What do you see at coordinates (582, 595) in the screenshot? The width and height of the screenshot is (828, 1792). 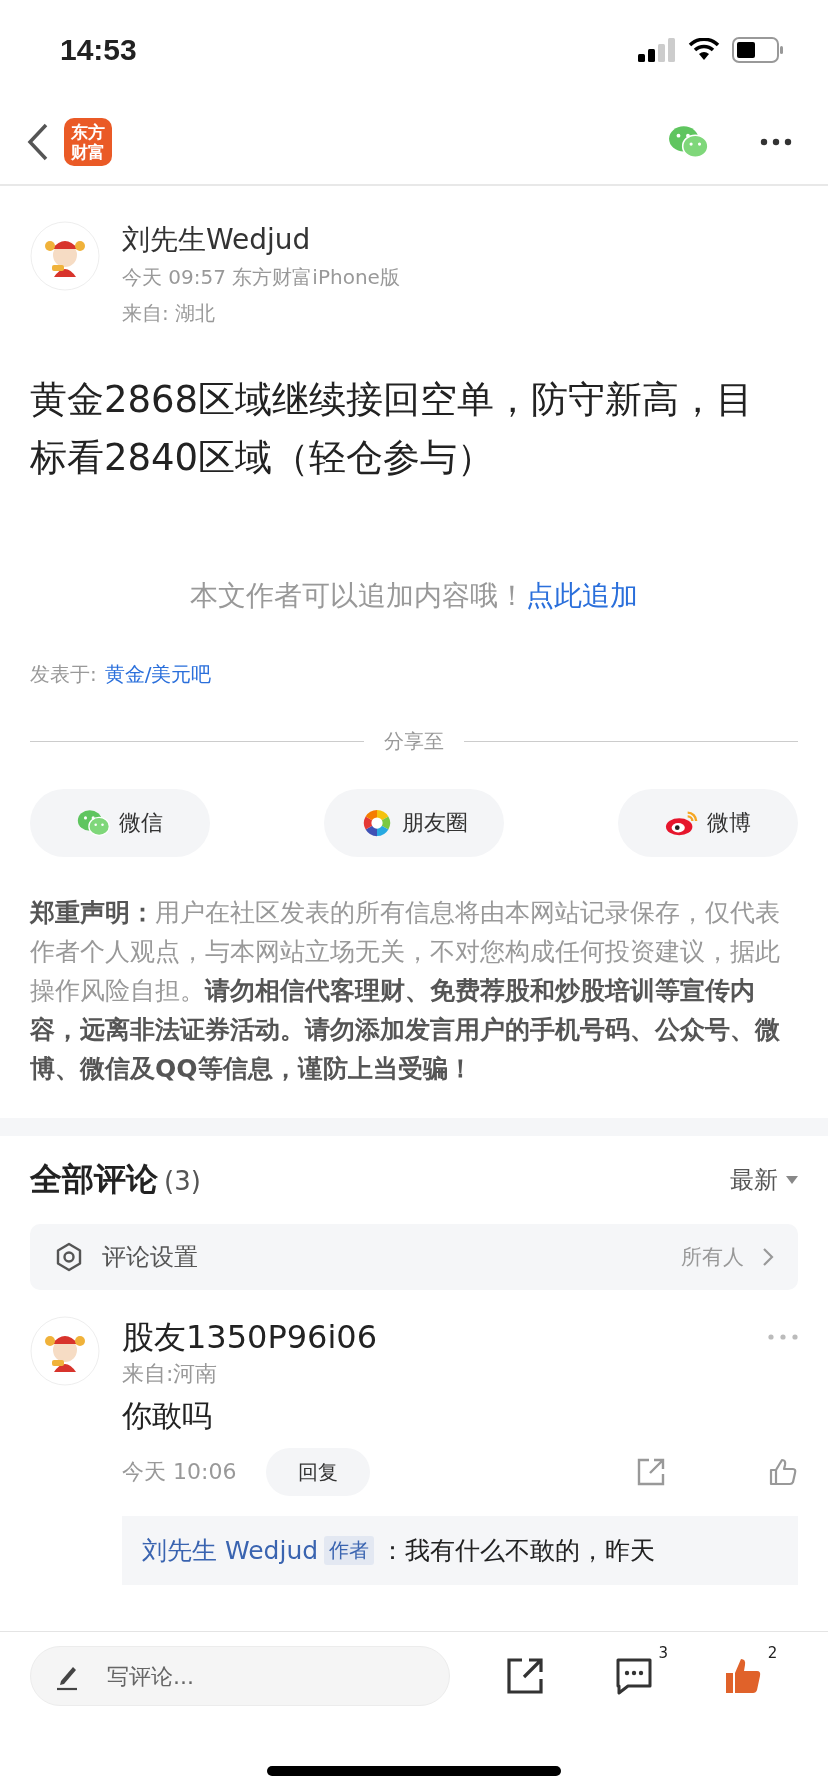 I see `append-link: 点此追加` at bounding box center [582, 595].